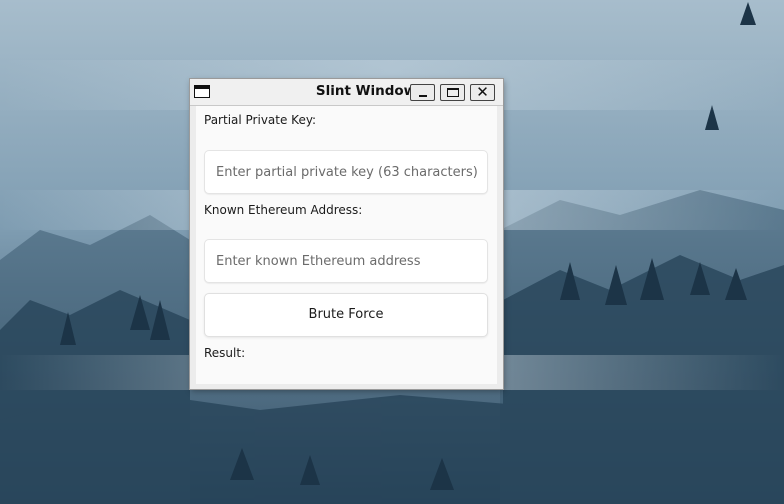 This screenshot has height=504, width=784. I want to click on private-key-field-container, so click(346, 172).